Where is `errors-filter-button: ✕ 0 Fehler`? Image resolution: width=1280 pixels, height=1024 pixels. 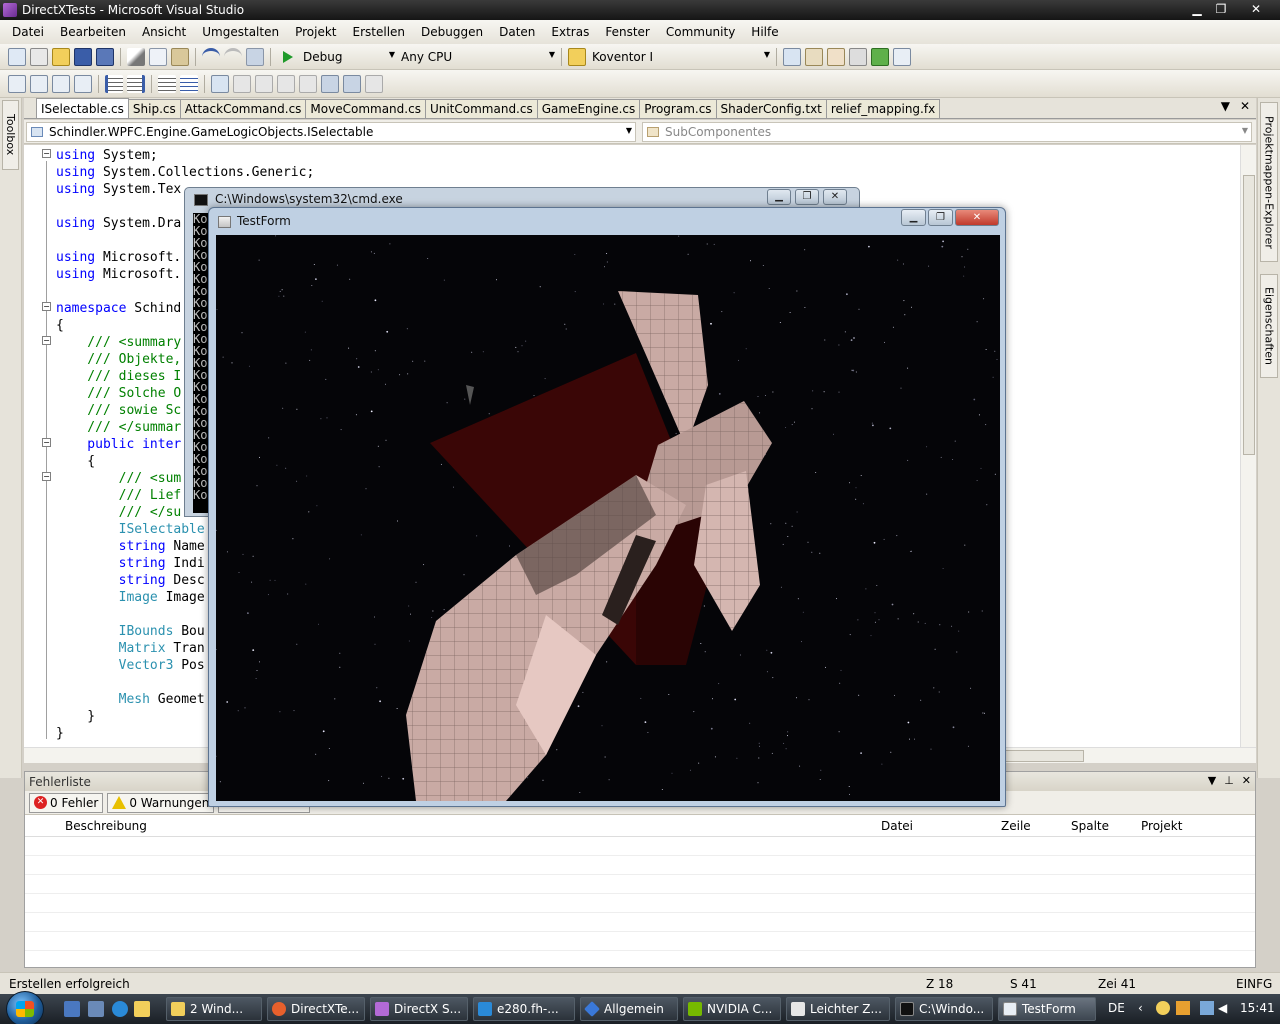
errors-filter-button: ✕ 0 Fehler is located at coordinates (66, 802).